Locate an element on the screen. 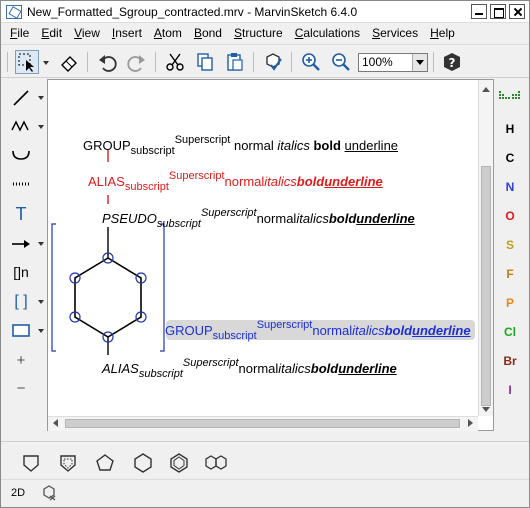 This screenshot has height=508, width=530. element-f: F is located at coordinates (510, 274).